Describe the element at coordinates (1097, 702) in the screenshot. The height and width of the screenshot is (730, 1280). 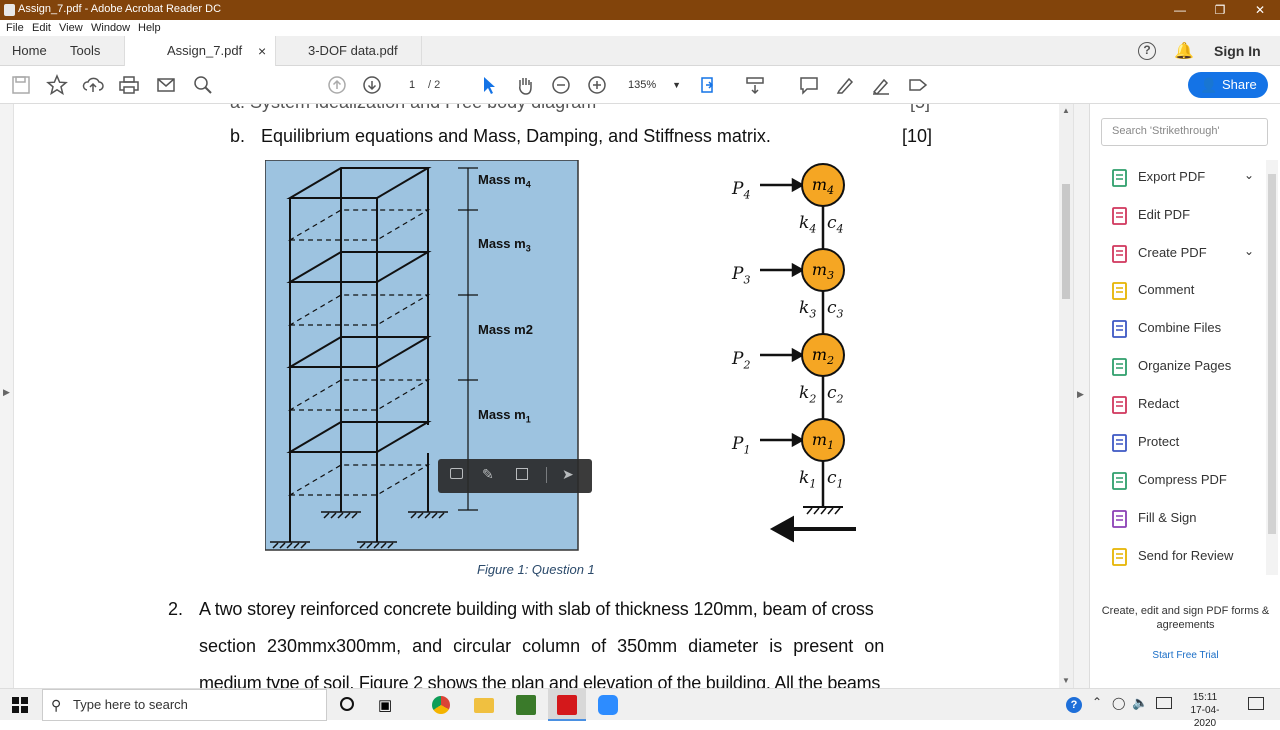
I see `tray-chevron-icon: ⌃` at that location.